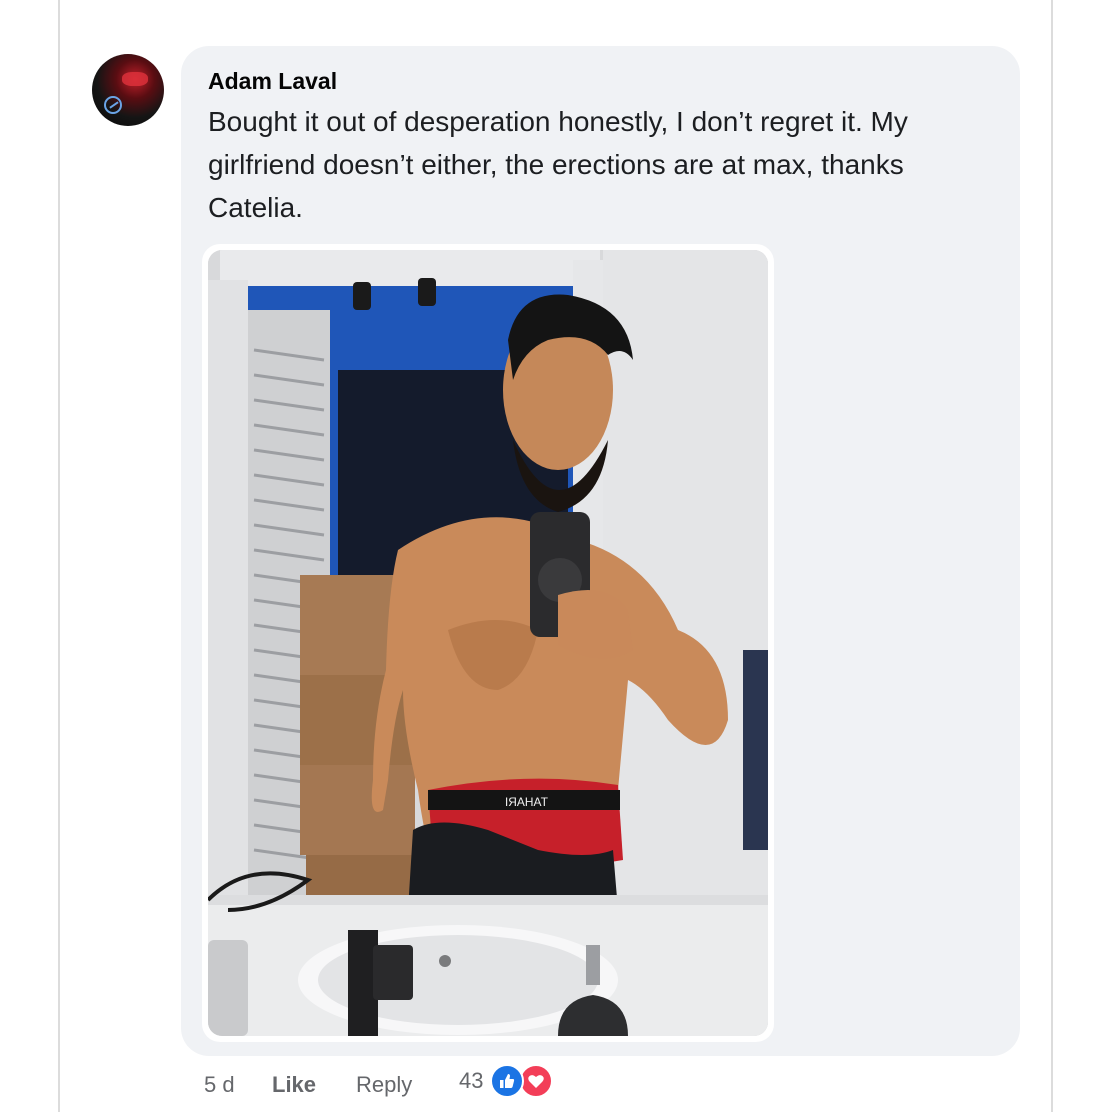 The width and height of the screenshot is (1112, 1112). What do you see at coordinates (128, 90) in the screenshot?
I see `avatar` at bounding box center [128, 90].